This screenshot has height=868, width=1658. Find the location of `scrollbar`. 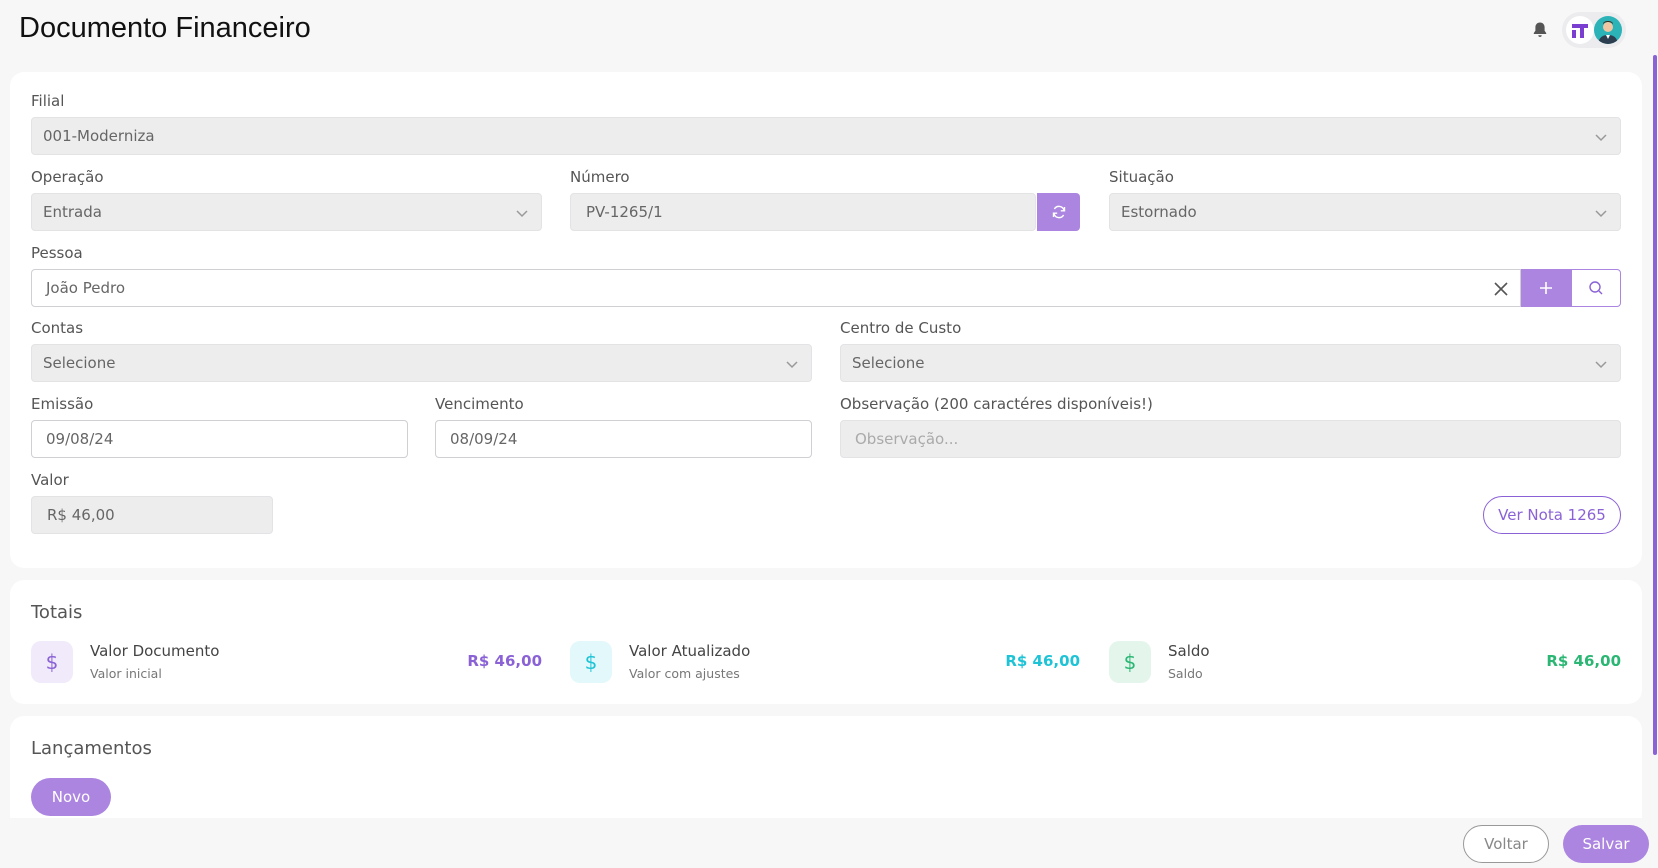

scrollbar is located at coordinates (1654, 380).